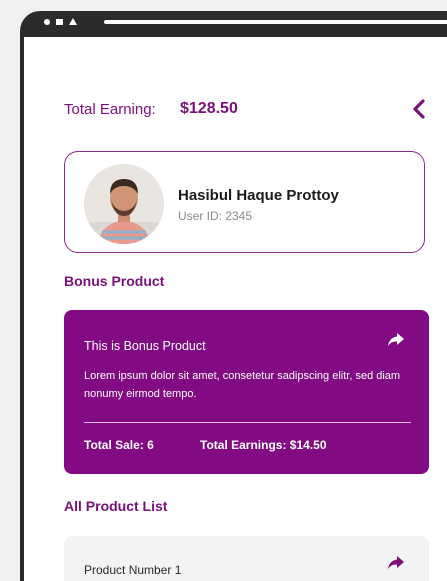  Describe the element at coordinates (215, 216) in the screenshot. I see `profile-user-id: User ID: 2345` at that location.